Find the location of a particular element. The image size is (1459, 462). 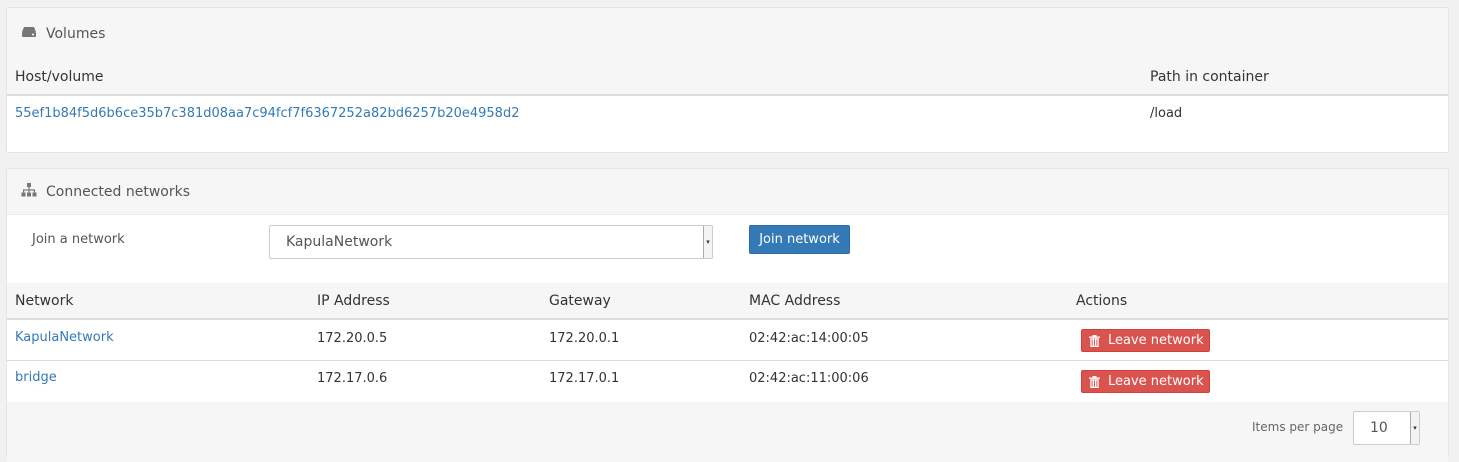

mac-address: 02:42:ac:11:00:06 is located at coordinates (809, 378).